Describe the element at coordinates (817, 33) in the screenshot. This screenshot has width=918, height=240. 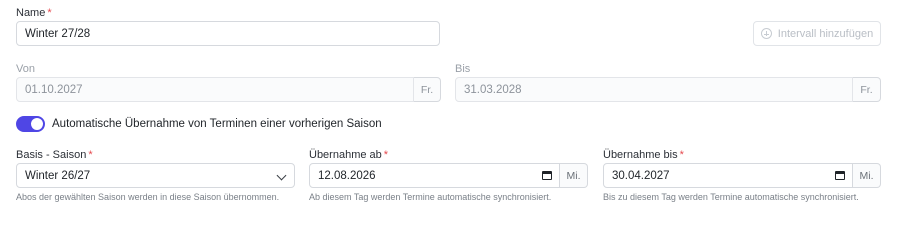
I see `add-interval-button: Intervall hinzufügen` at that location.